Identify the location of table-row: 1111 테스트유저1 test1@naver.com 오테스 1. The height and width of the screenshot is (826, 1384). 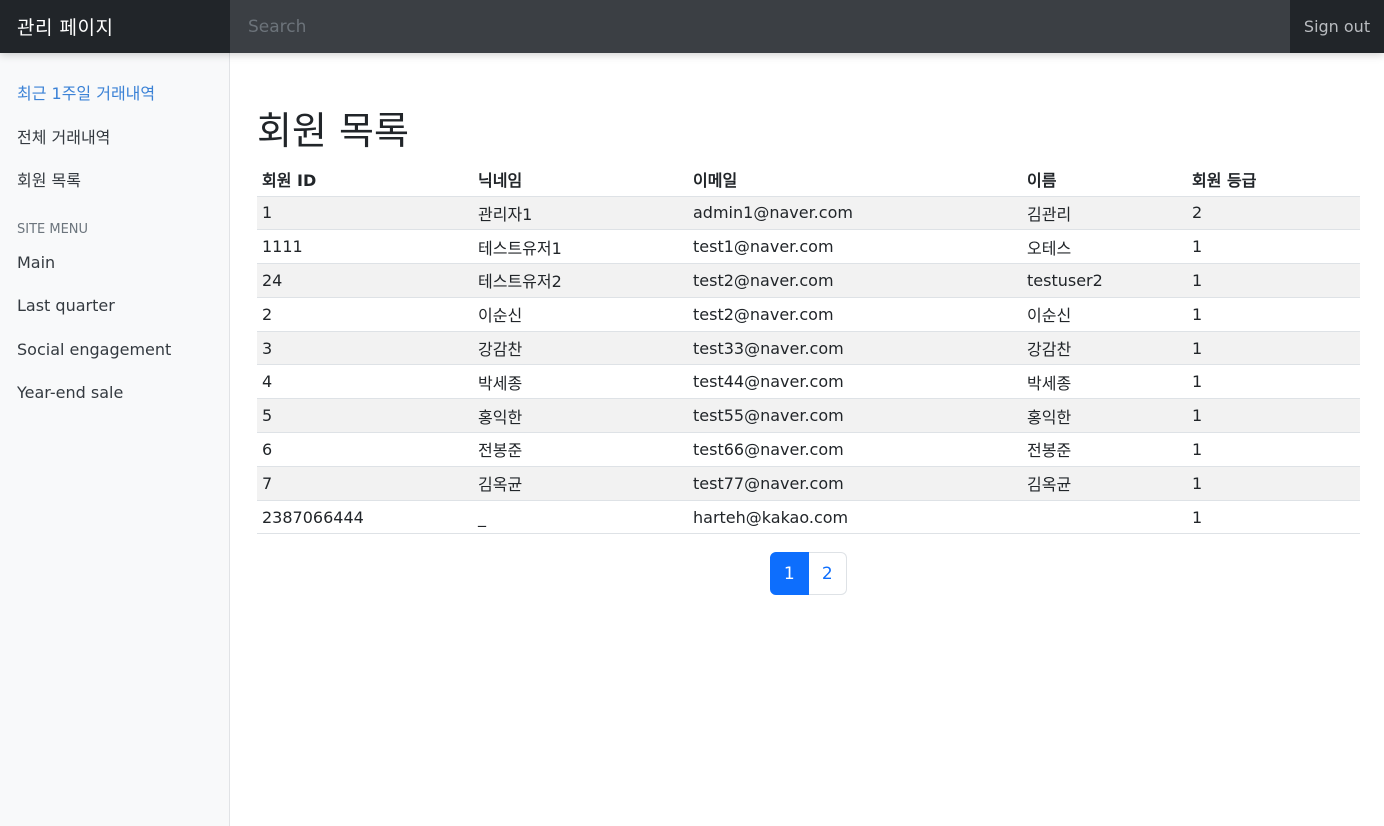
(808, 247).